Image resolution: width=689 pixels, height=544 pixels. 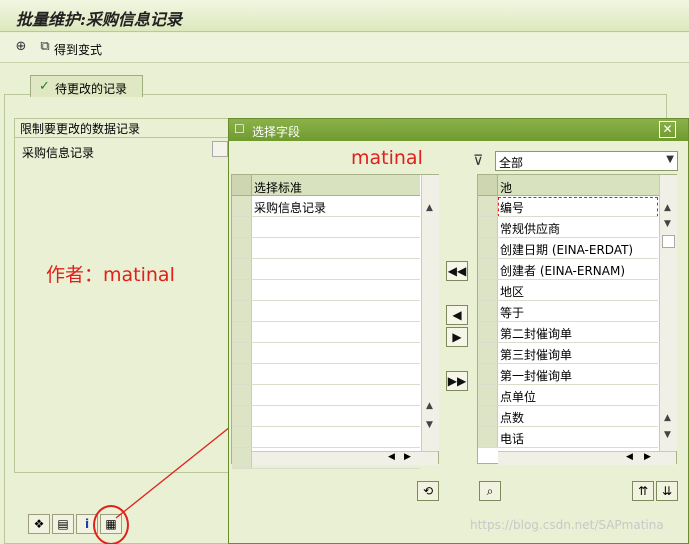 What do you see at coordinates (668, 313) in the screenshot?
I see `vertical-scrollbar: ▲ ▼ ▲ ▼` at bounding box center [668, 313].